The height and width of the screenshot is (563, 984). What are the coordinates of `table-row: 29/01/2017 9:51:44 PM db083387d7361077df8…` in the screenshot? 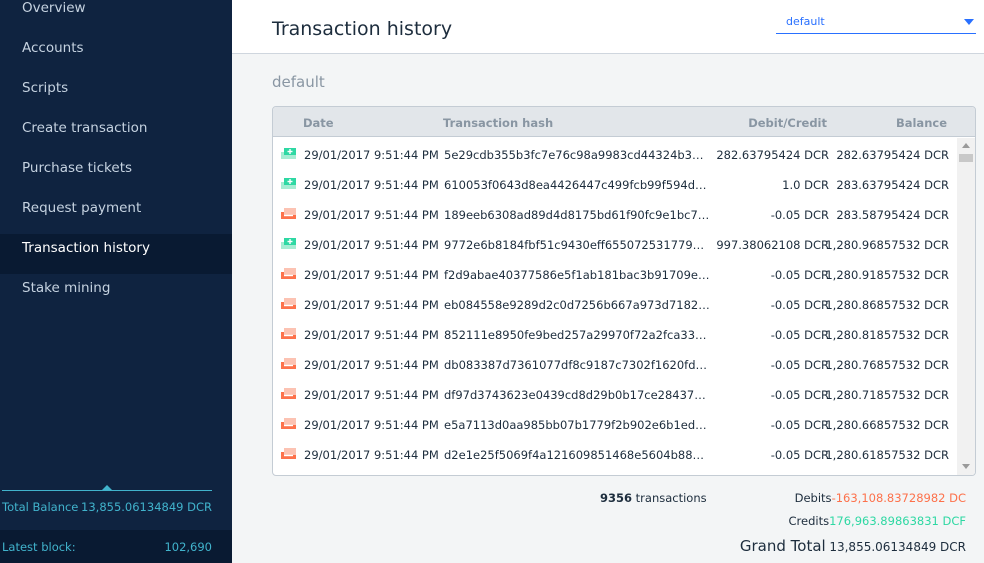 It's located at (615, 363).